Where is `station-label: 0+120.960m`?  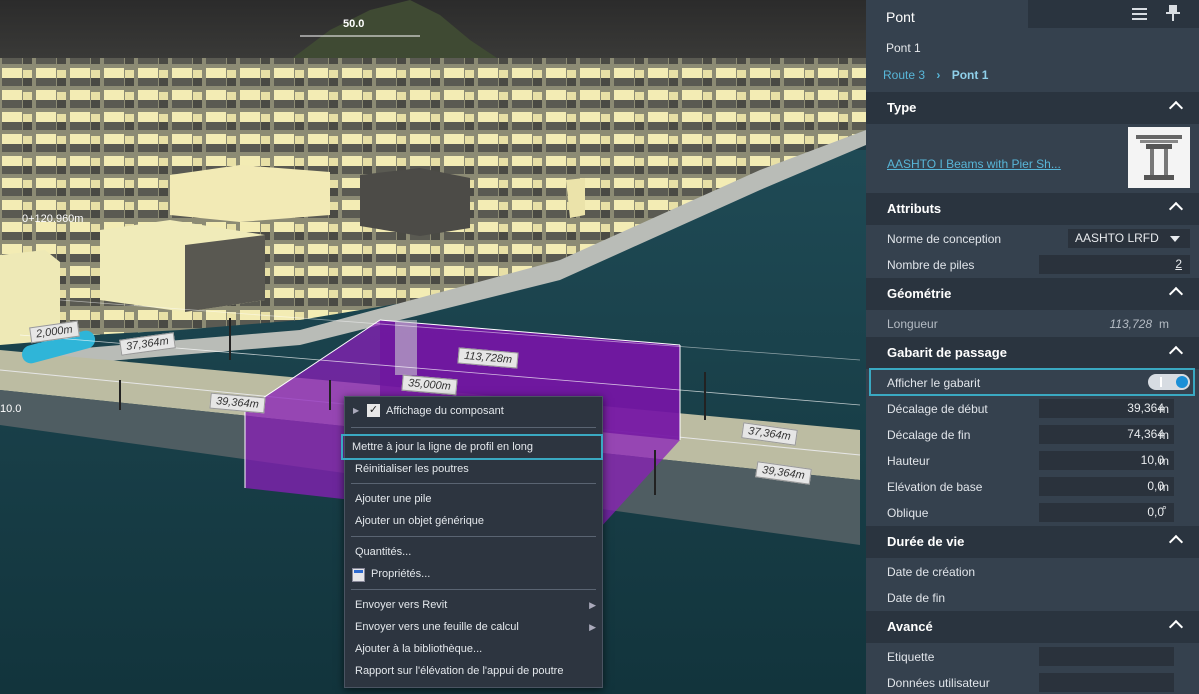 station-label: 0+120.960m is located at coordinates (53, 219).